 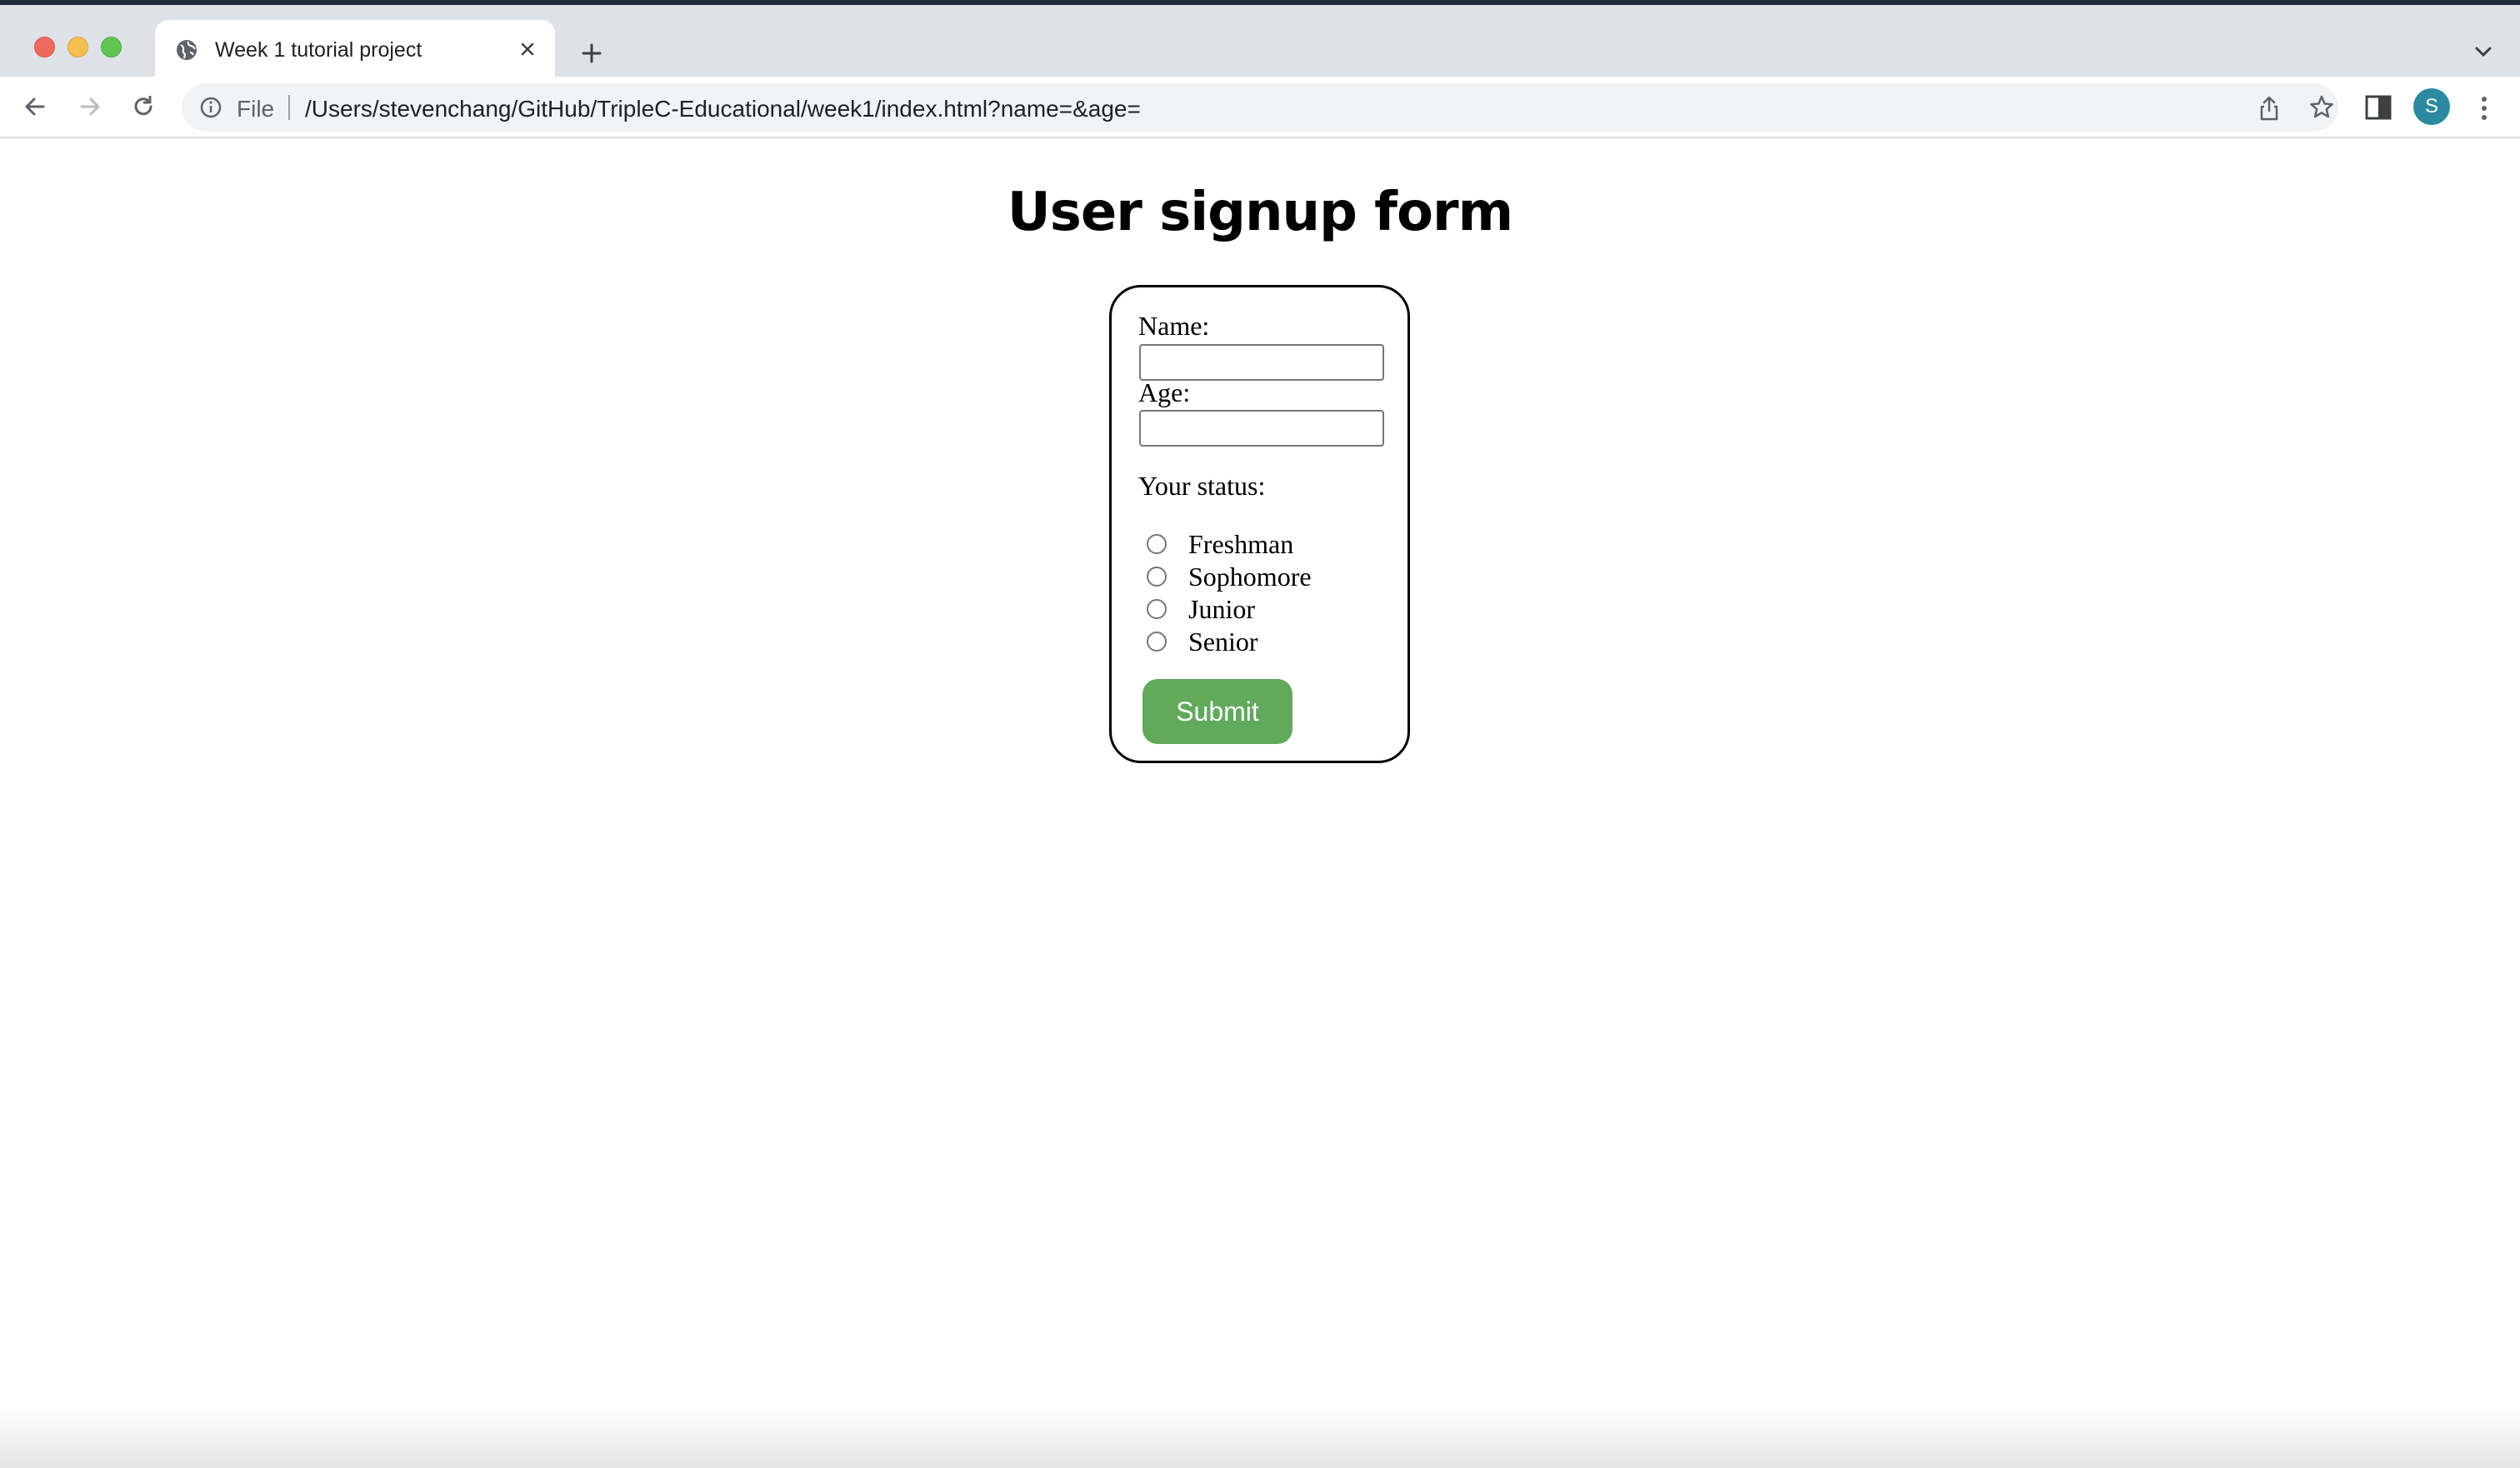 I want to click on page-title: User signup form, so click(x=1260, y=212).